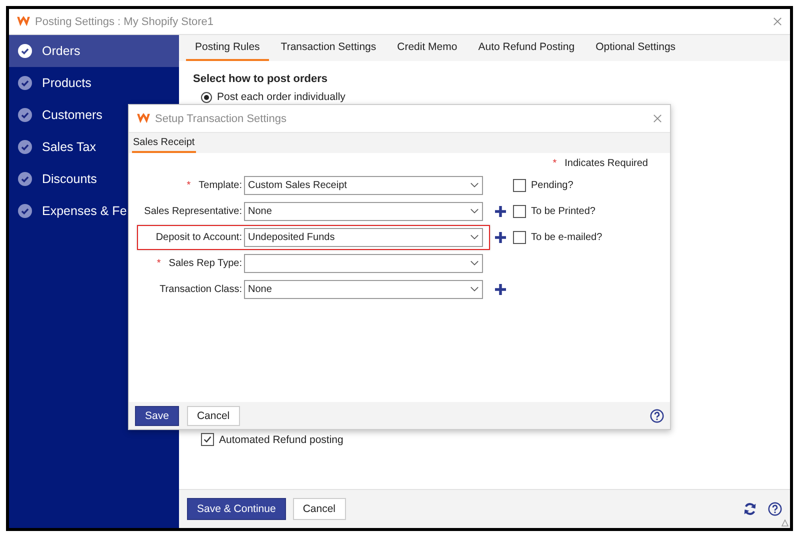  I want to click on tab: Transaction Settings, so click(329, 48).